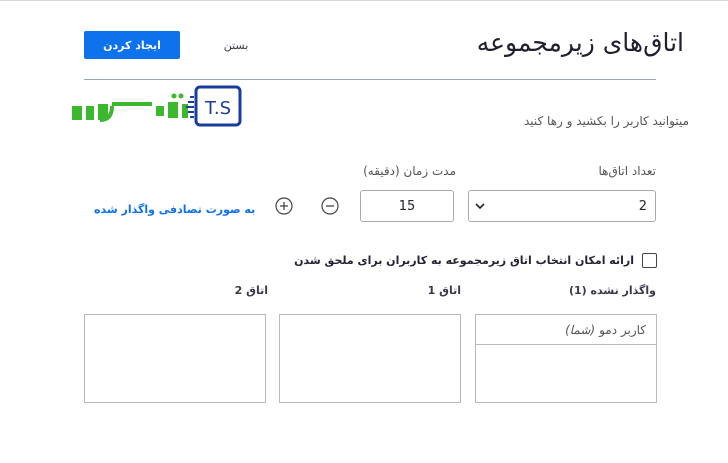 The image size is (728, 463). What do you see at coordinates (649, 260) in the screenshot?
I see `allow-choose-checkbox` at bounding box center [649, 260].